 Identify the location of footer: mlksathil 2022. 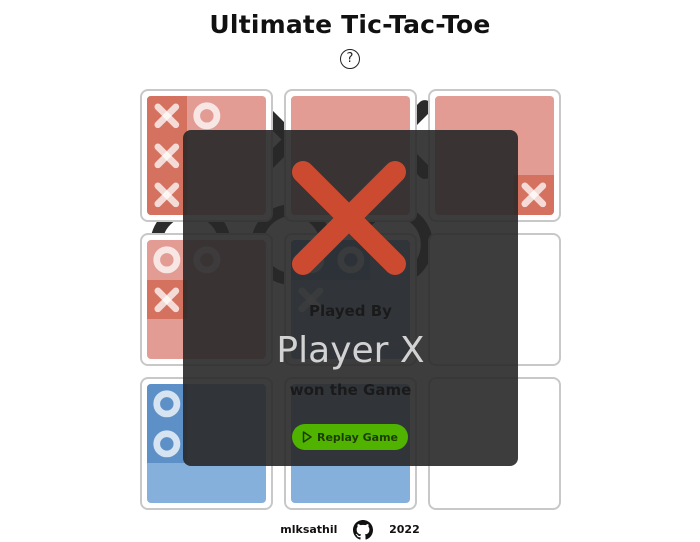
(350, 530).